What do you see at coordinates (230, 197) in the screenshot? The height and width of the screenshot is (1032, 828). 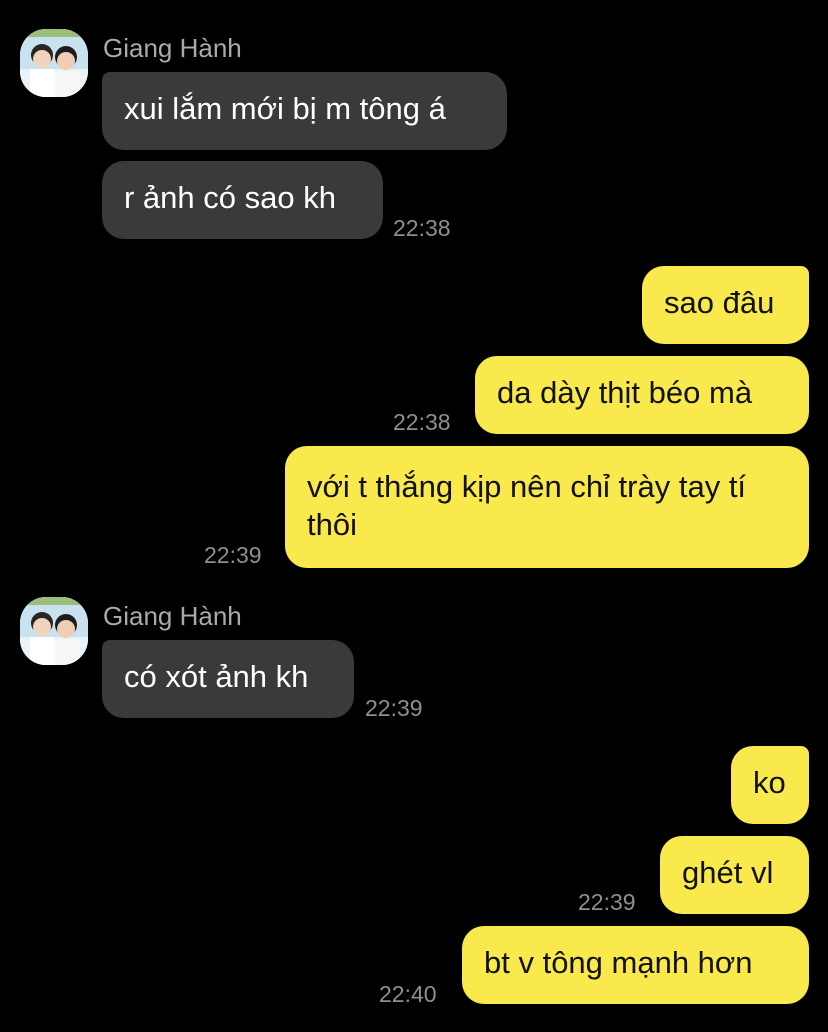 I see `message-text: r ảnh có sao kh` at bounding box center [230, 197].